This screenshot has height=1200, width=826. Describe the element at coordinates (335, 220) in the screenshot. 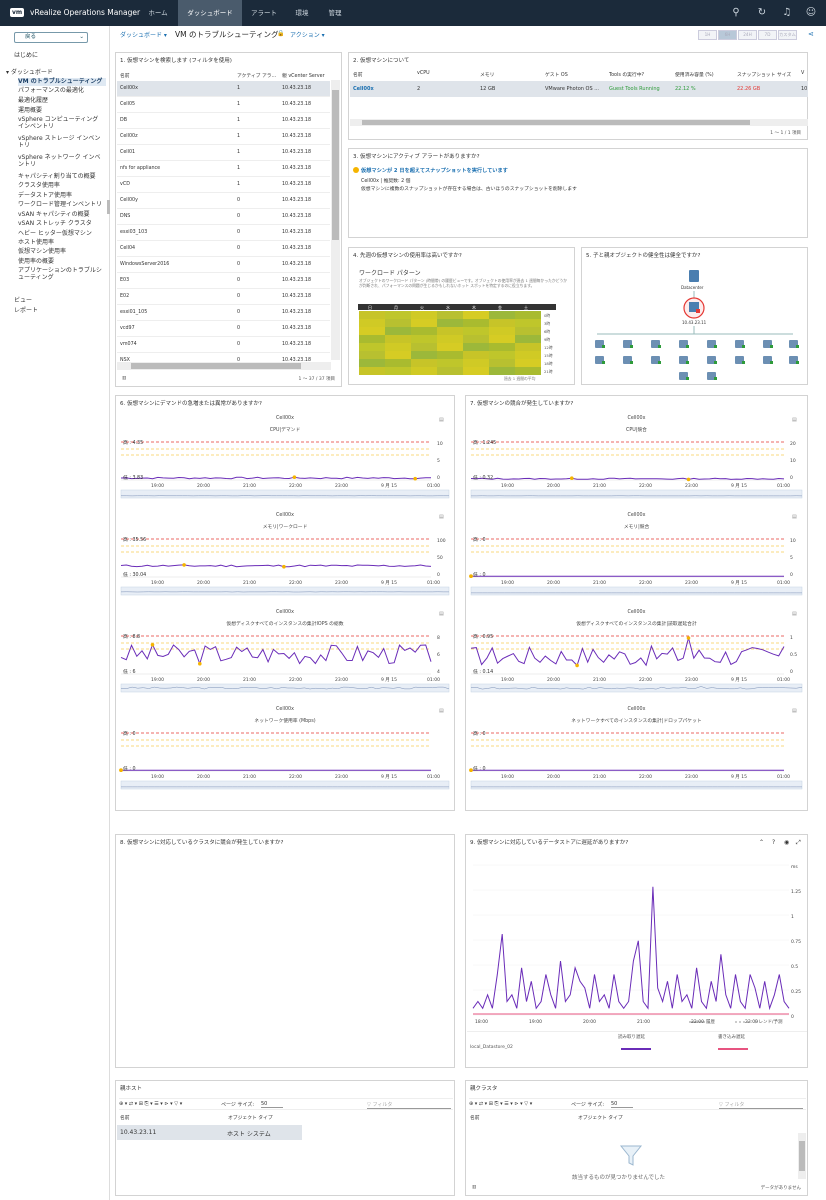

I see `vertical-scrollbar` at that location.